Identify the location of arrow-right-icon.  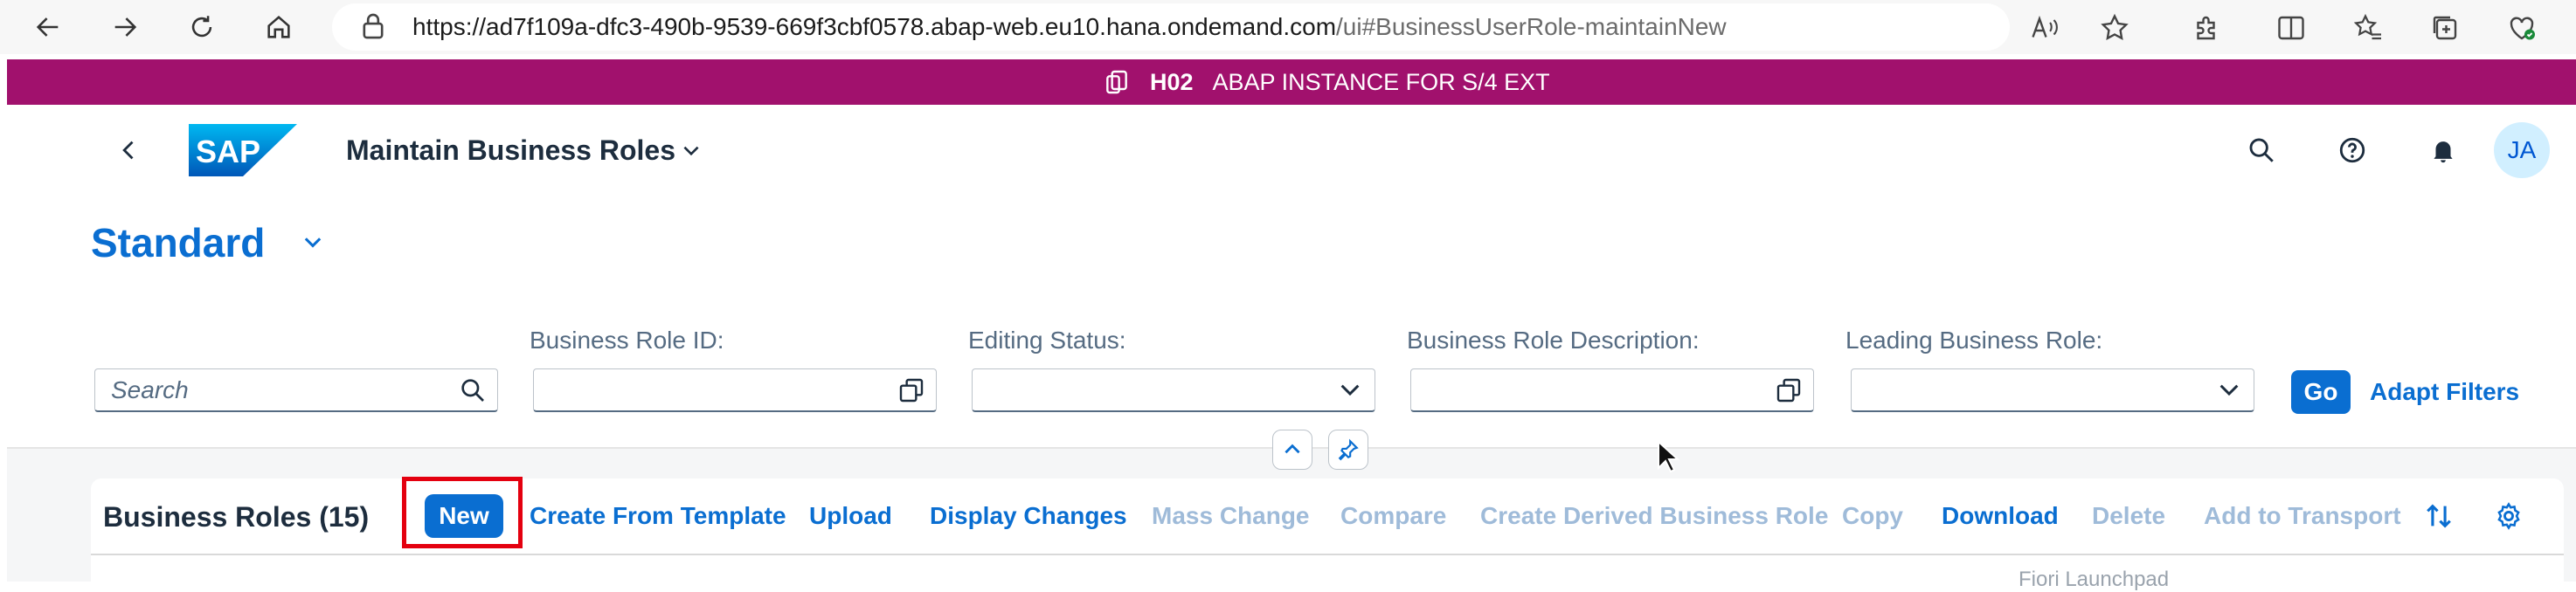
(125, 27).